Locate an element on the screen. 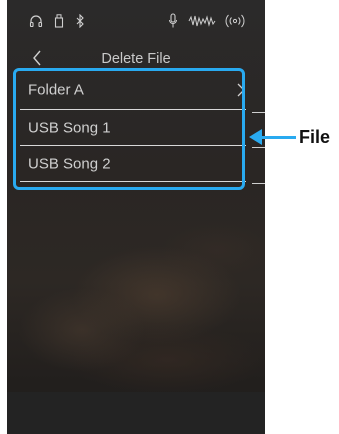 Image resolution: width=339 pixels, height=434 pixels. chevron-right-icon is located at coordinates (241, 90).